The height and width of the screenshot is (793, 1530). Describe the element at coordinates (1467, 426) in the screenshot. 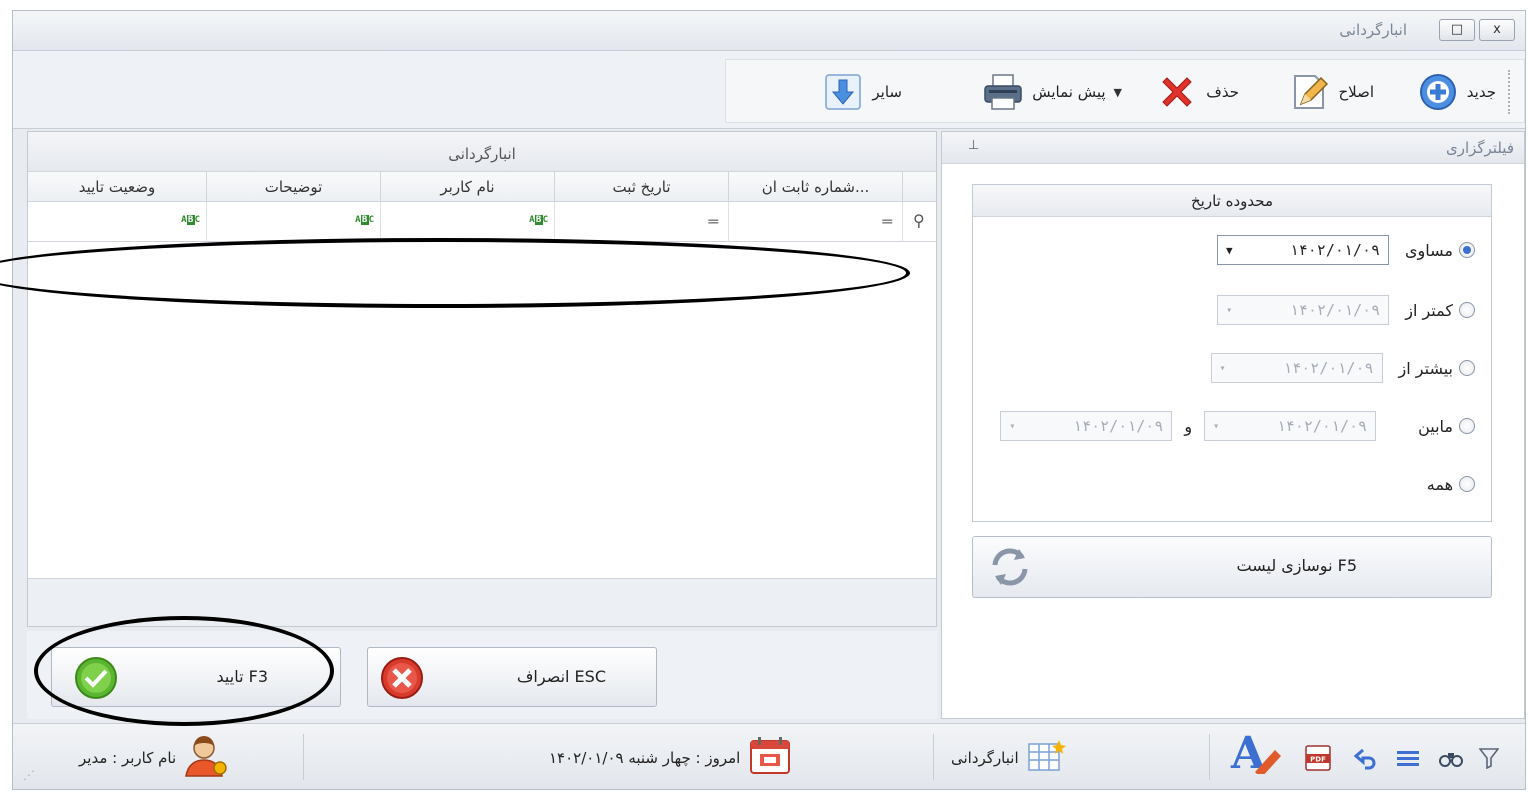

I see `radio-between-dot` at that location.